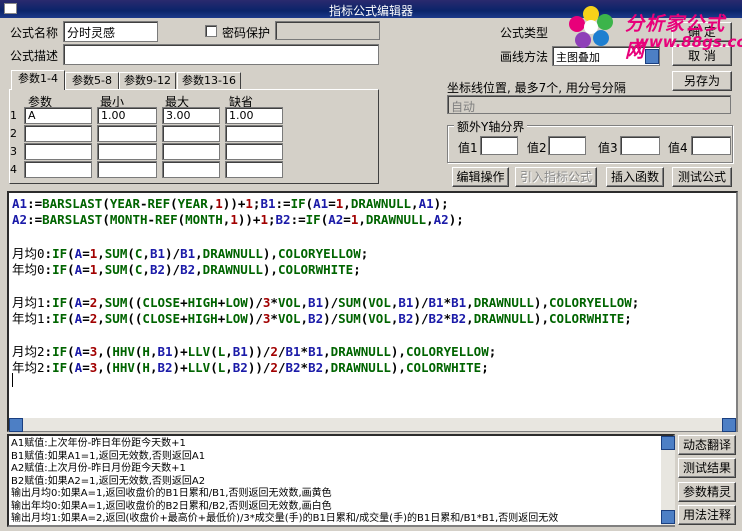 Image resolution: width=742 pixels, height=531 pixels. Describe the element at coordinates (524, 33) in the screenshot. I see `formula-type-label: 公式类型` at that location.